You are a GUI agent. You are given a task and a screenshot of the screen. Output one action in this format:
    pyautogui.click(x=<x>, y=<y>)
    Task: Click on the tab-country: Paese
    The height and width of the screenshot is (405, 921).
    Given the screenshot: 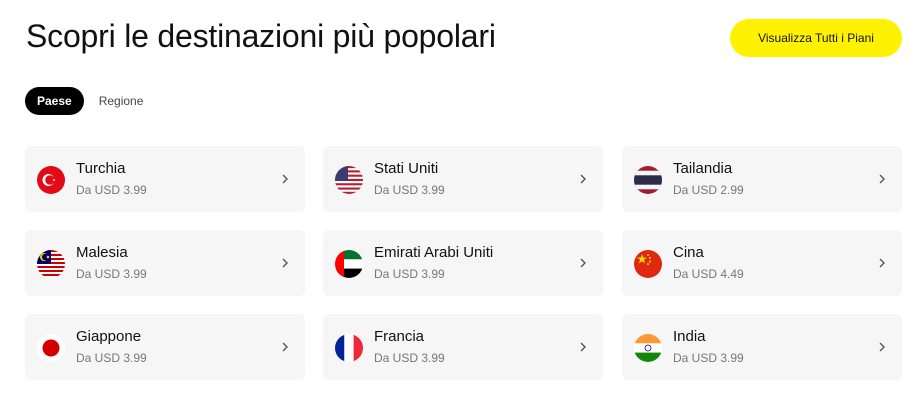 What is the action you would take?
    pyautogui.click(x=54, y=101)
    